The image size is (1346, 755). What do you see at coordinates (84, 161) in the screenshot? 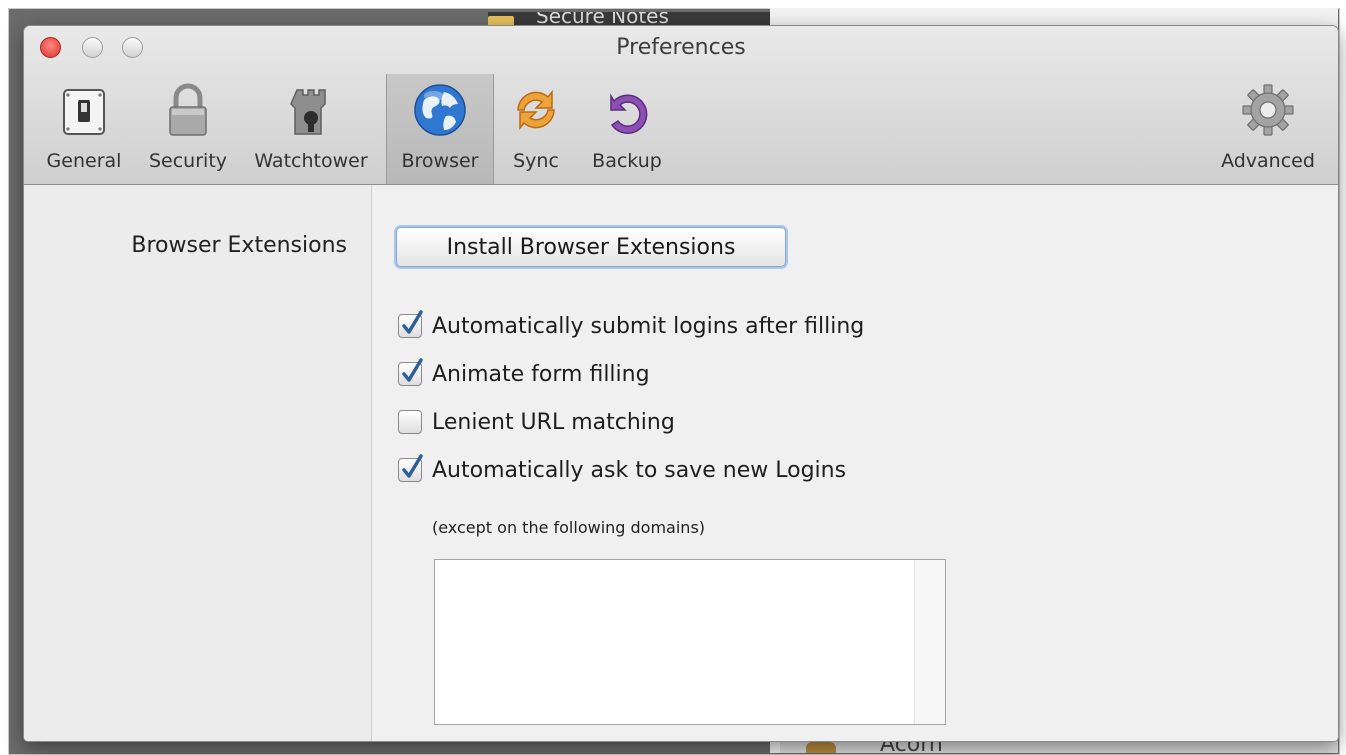
I see `tab-general-label: General` at bounding box center [84, 161].